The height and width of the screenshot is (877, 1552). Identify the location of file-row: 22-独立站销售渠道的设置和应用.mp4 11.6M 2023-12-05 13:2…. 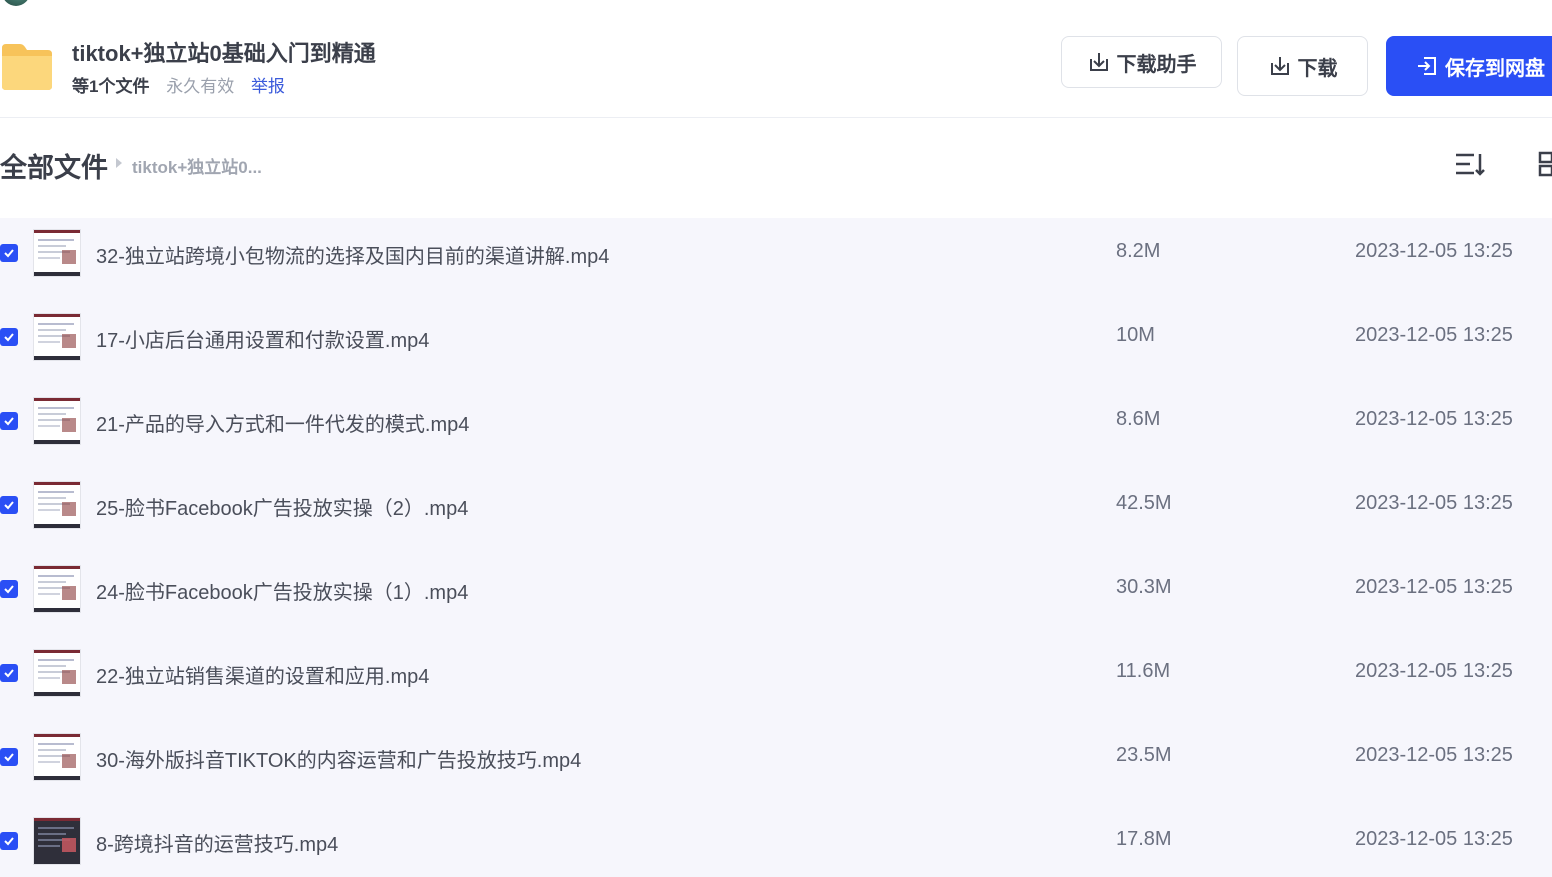
(776, 686).